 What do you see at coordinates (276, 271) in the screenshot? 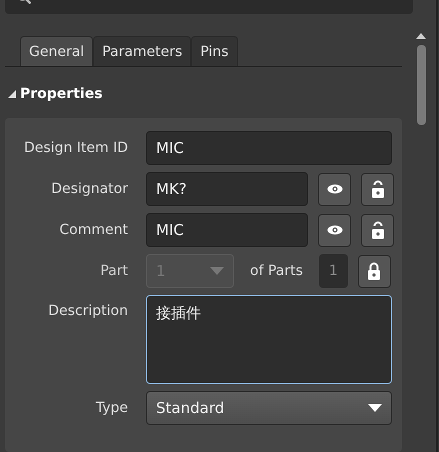
I see `field-label: of Parts` at bounding box center [276, 271].